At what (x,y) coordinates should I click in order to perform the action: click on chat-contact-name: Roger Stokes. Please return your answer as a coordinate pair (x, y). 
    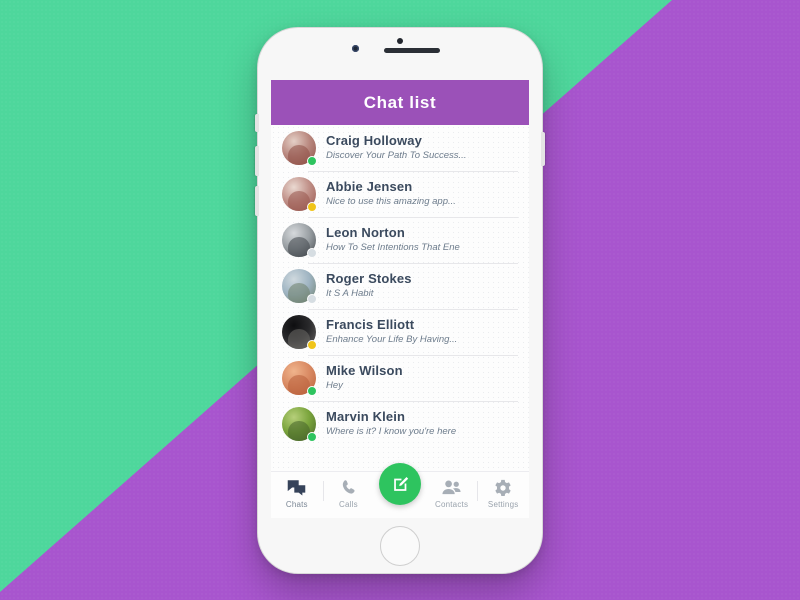
    Looking at the image, I should click on (369, 279).